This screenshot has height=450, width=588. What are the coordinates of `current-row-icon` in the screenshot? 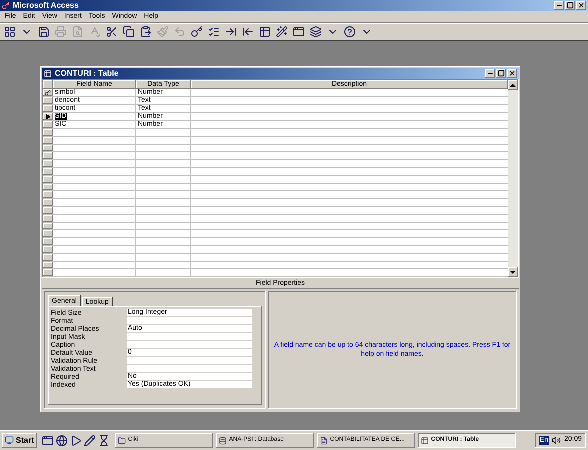 It's located at (48, 117).